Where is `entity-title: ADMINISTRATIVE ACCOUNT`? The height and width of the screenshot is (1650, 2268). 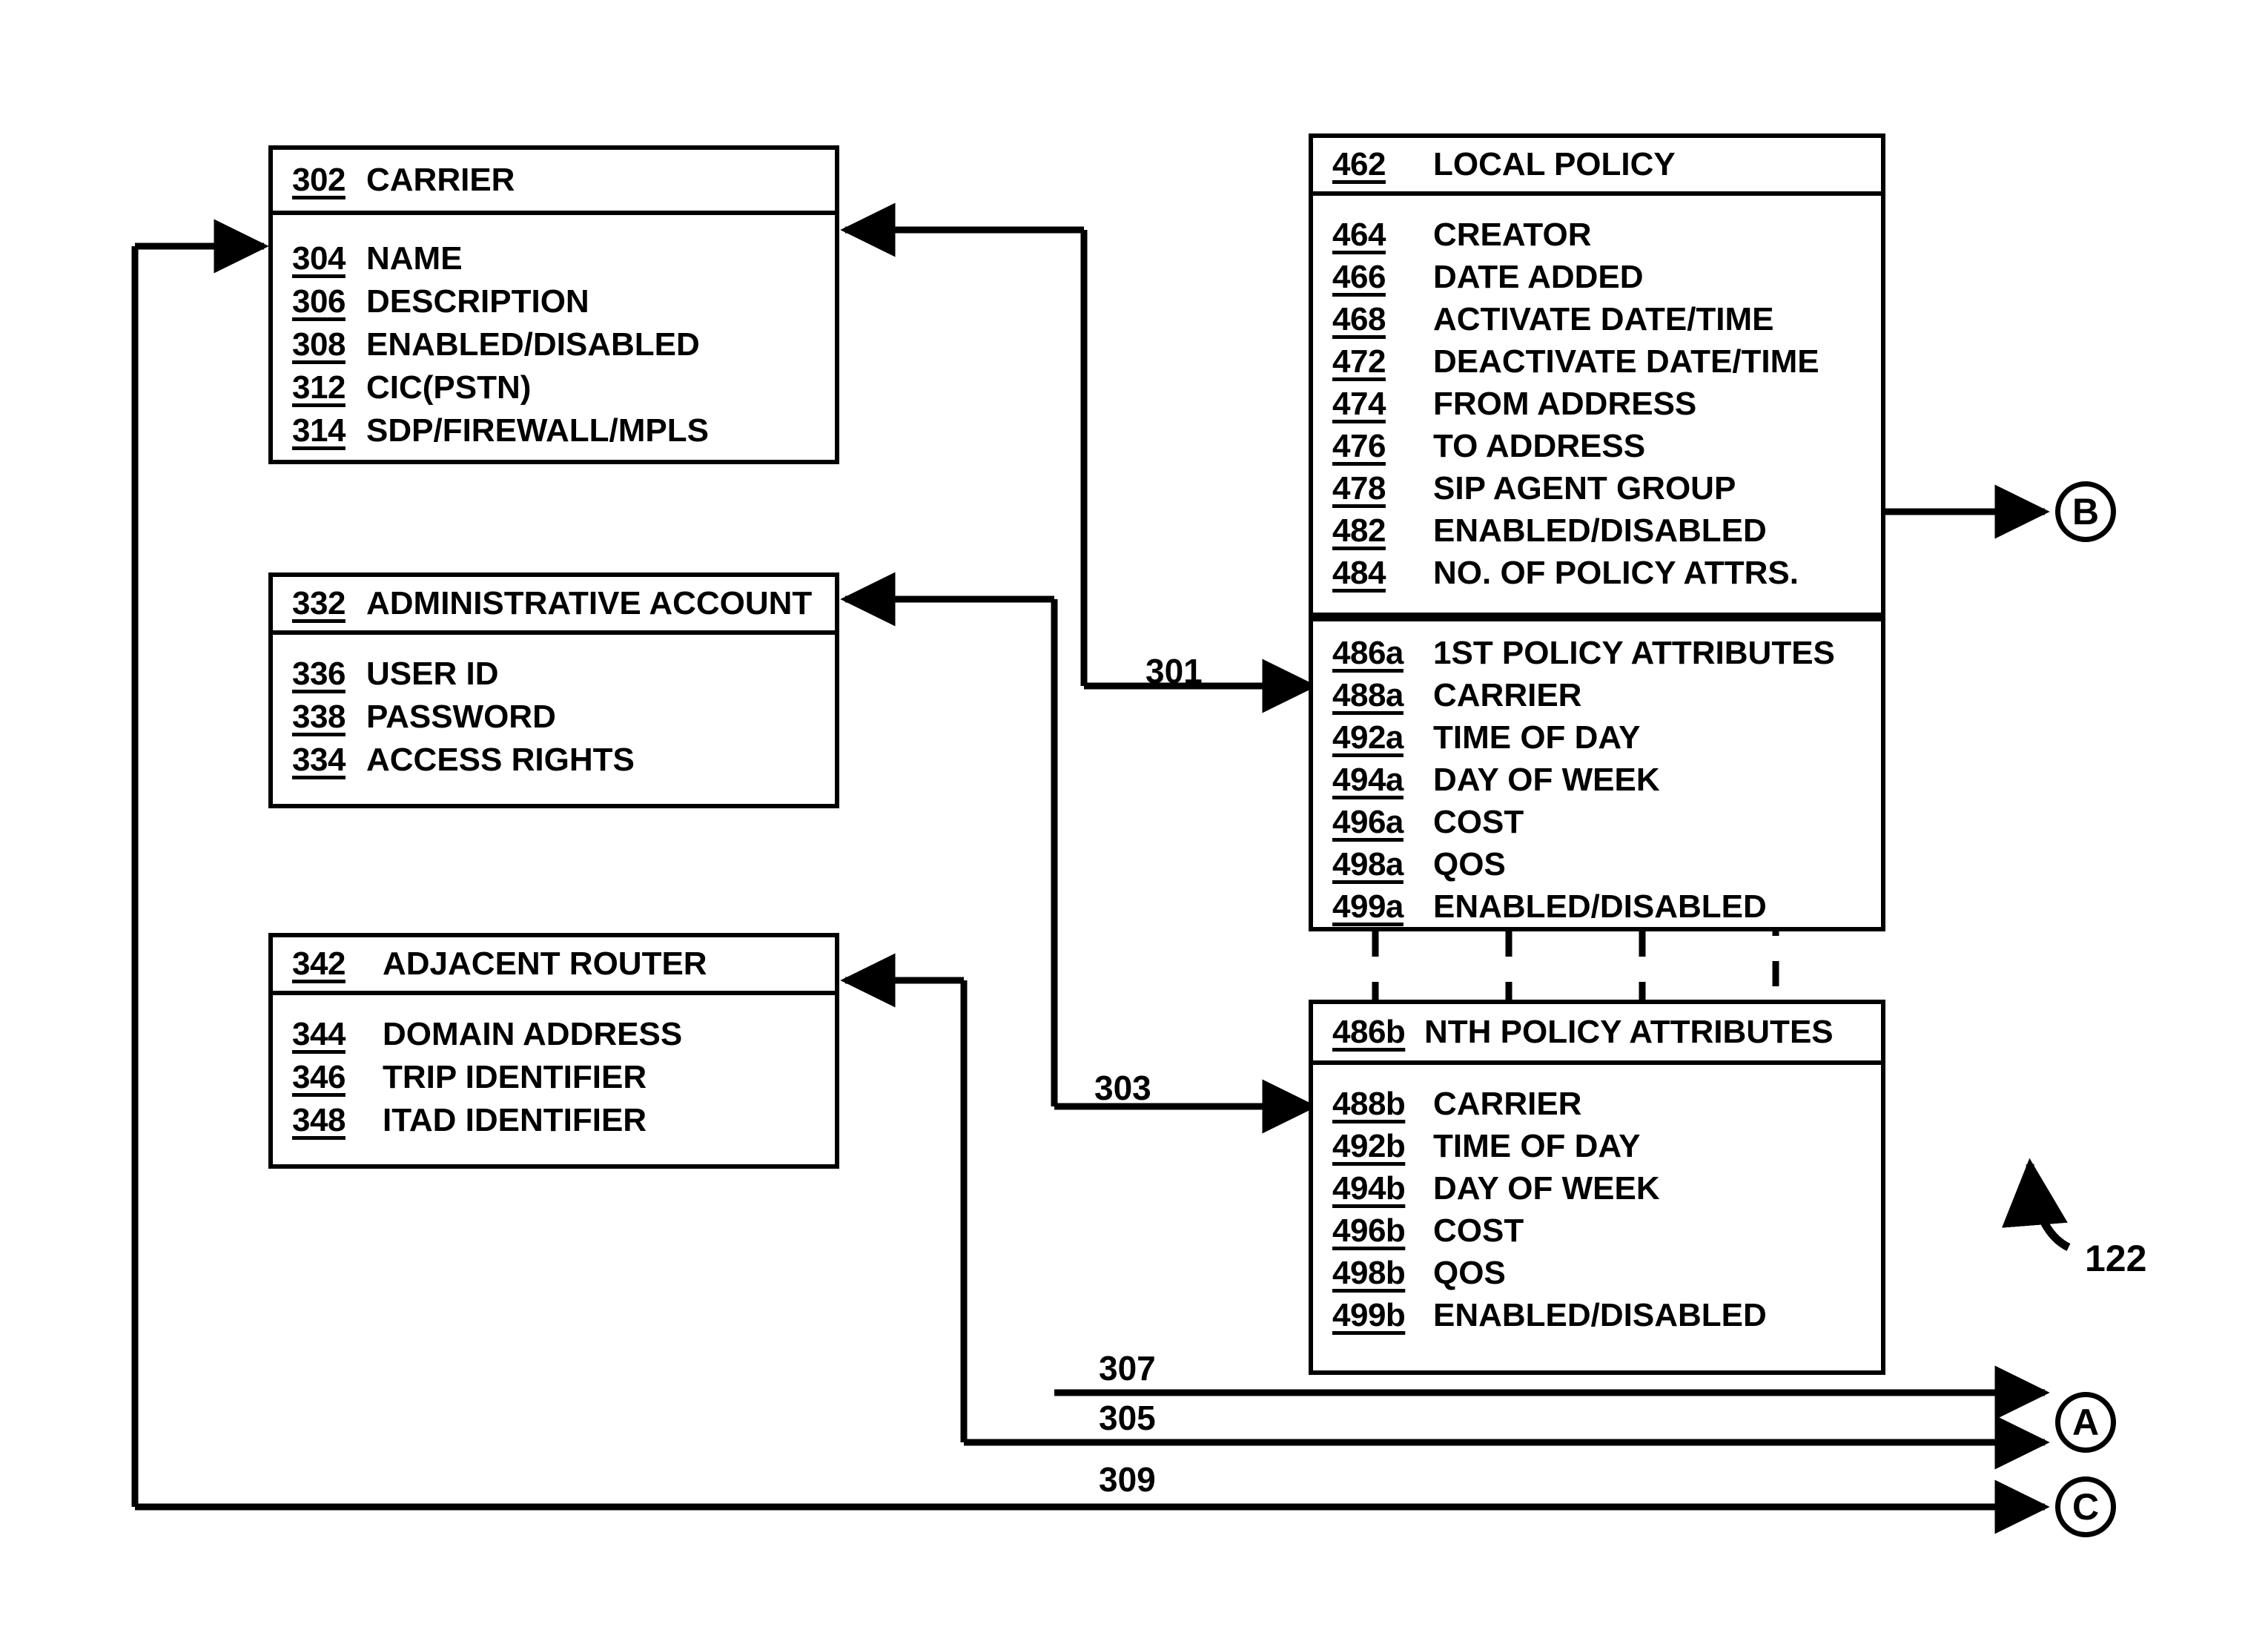 entity-title: ADMINISTRATIVE ACCOUNT is located at coordinates (589, 603).